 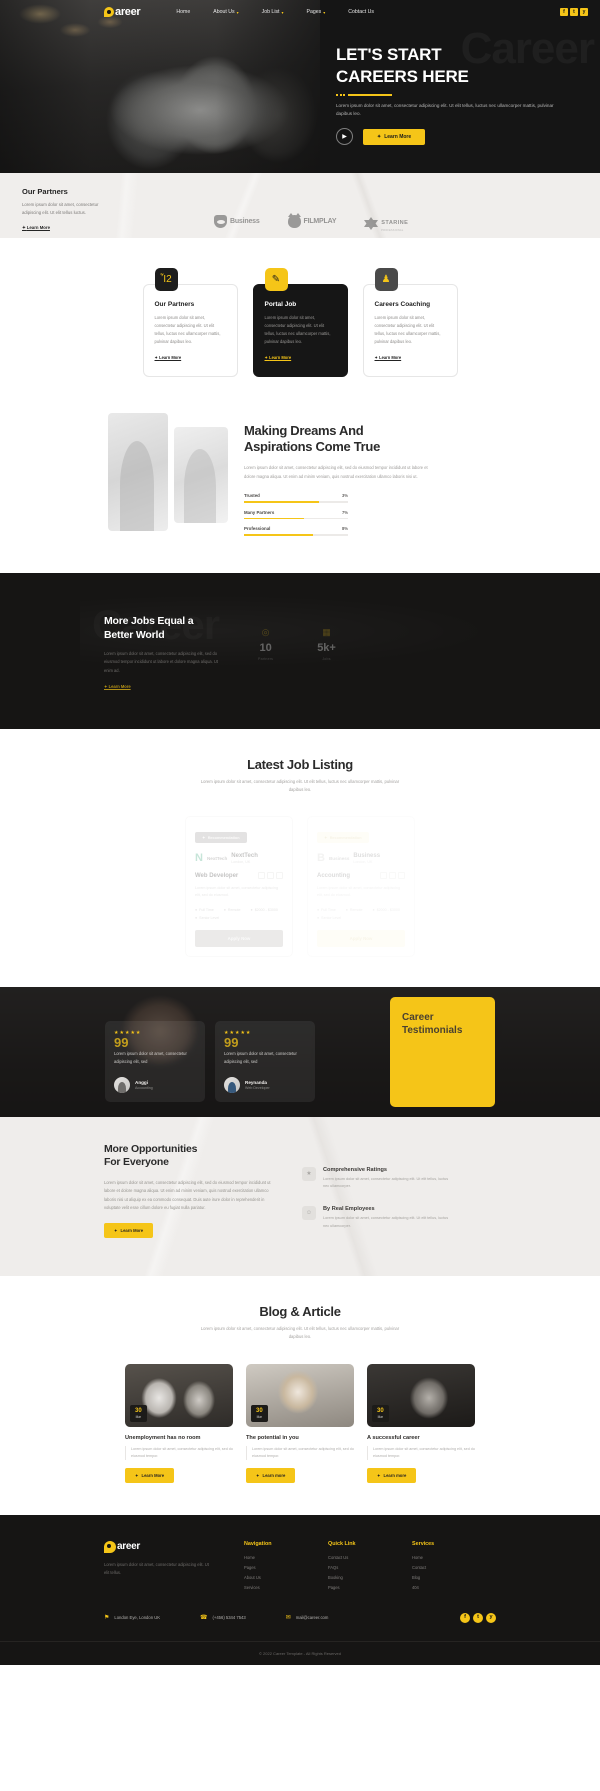 What do you see at coordinates (169, 1546) in the screenshot?
I see `footer-logo: areer` at bounding box center [169, 1546].